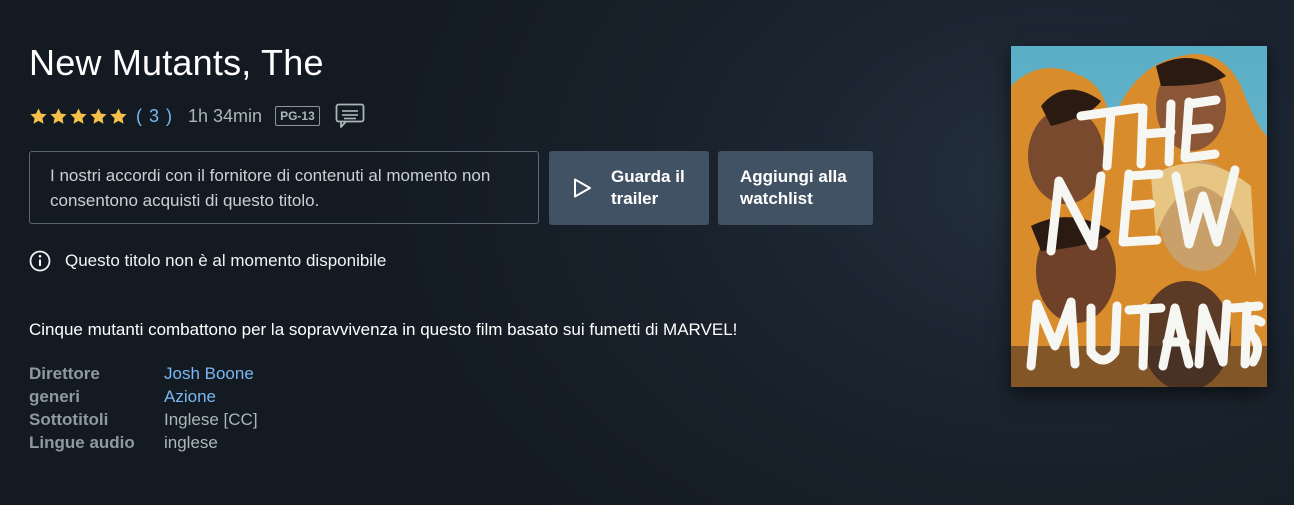 The image size is (1294, 505). I want to click on detail-label: generi, so click(55, 396).